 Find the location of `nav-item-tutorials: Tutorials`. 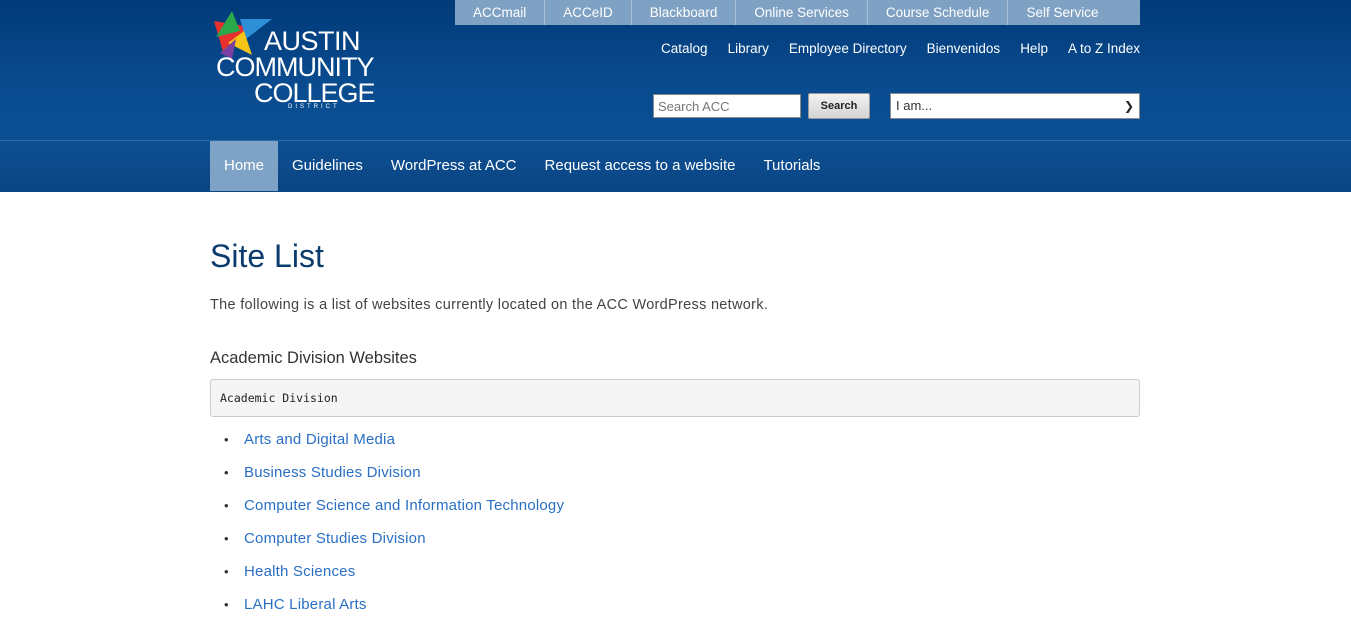

nav-item-tutorials: Tutorials is located at coordinates (791, 166).